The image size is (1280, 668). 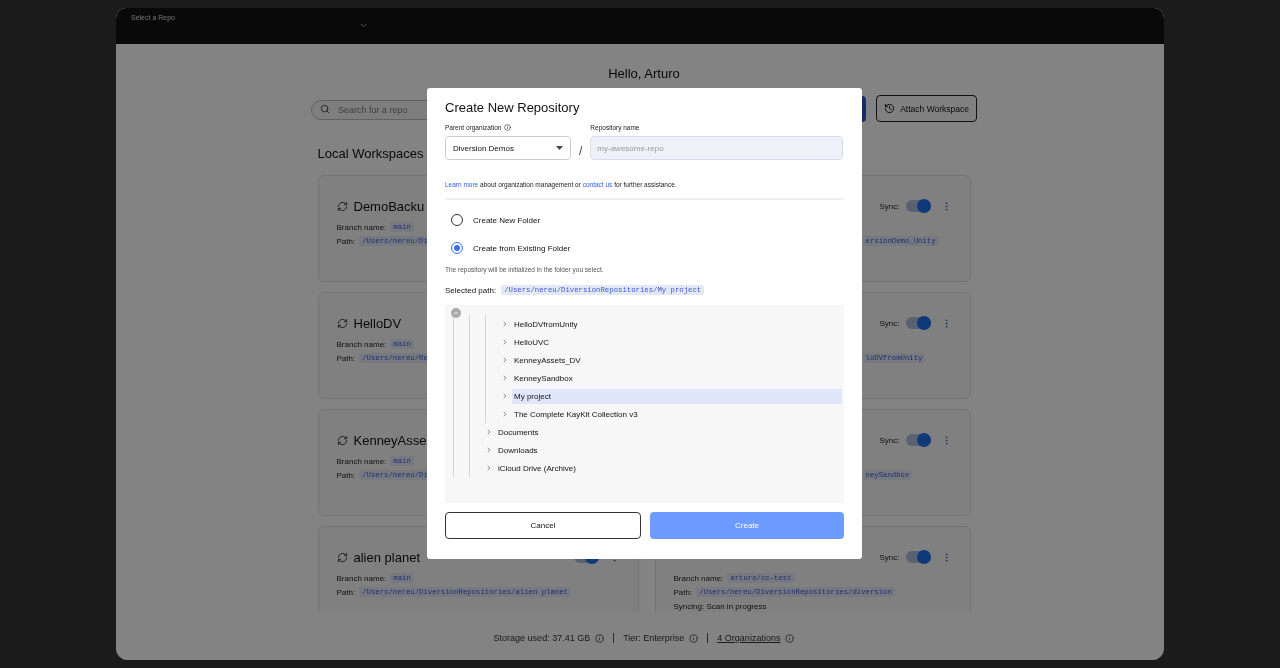 What do you see at coordinates (370, 153) in the screenshot?
I see `section-title: Local Workspaces` at bounding box center [370, 153].